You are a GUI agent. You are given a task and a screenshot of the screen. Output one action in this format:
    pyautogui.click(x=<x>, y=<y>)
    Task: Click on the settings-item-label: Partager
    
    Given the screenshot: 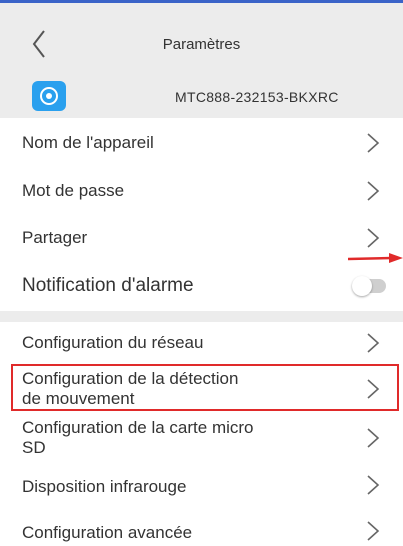 What is the action you would take?
    pyautogui.click(x=55, y=237)
    